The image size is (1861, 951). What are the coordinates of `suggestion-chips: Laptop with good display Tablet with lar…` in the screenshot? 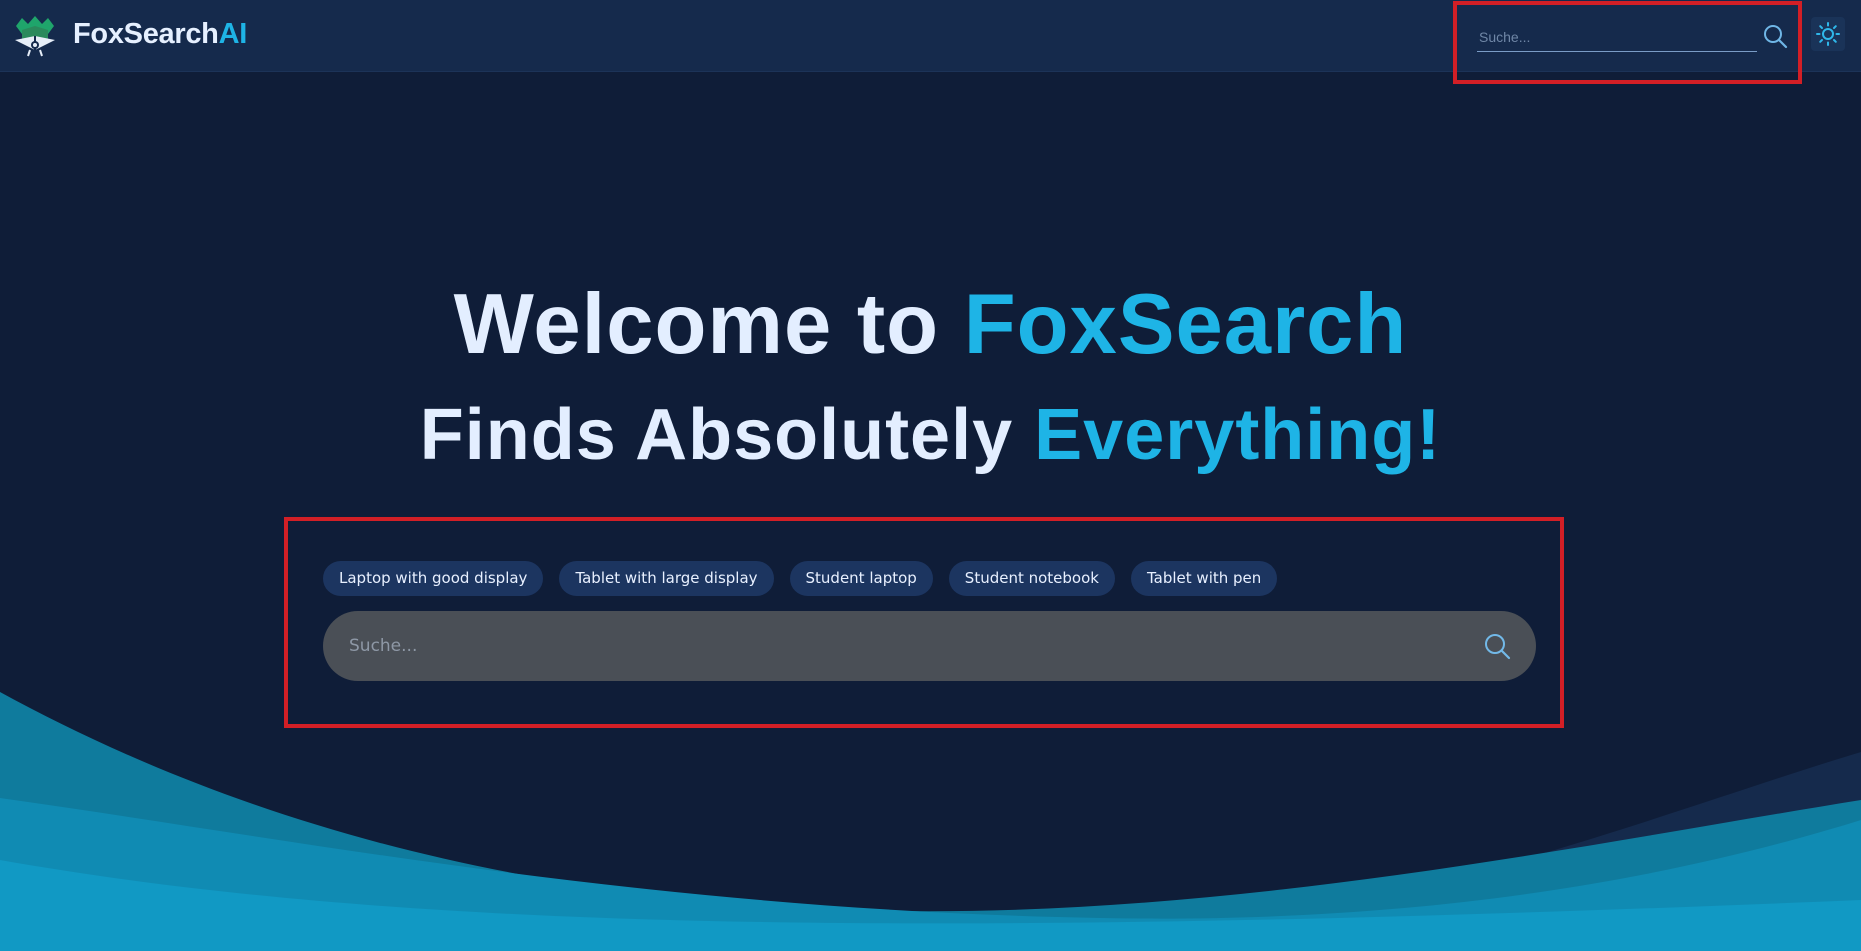 It's located at (800, 578).